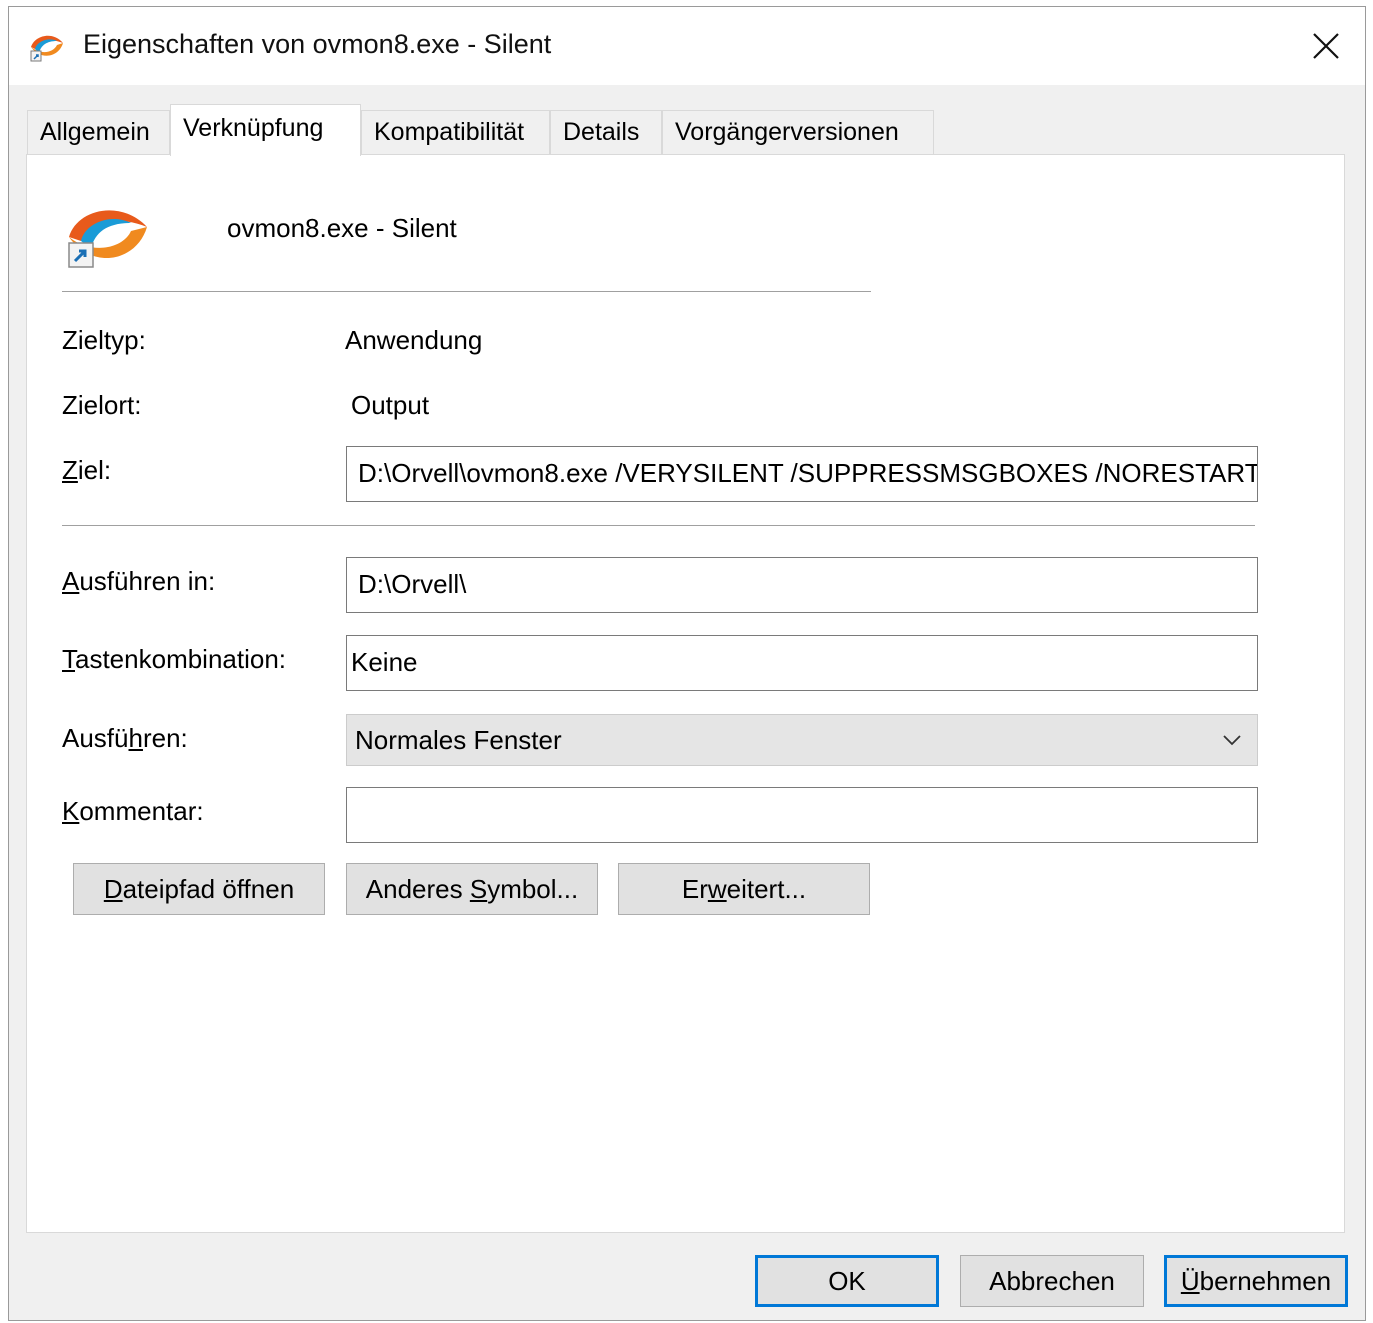  What do you see at coordinates (71, 811) in the screenshot?
I see `access-key: K` at bounding box center [71, 811].